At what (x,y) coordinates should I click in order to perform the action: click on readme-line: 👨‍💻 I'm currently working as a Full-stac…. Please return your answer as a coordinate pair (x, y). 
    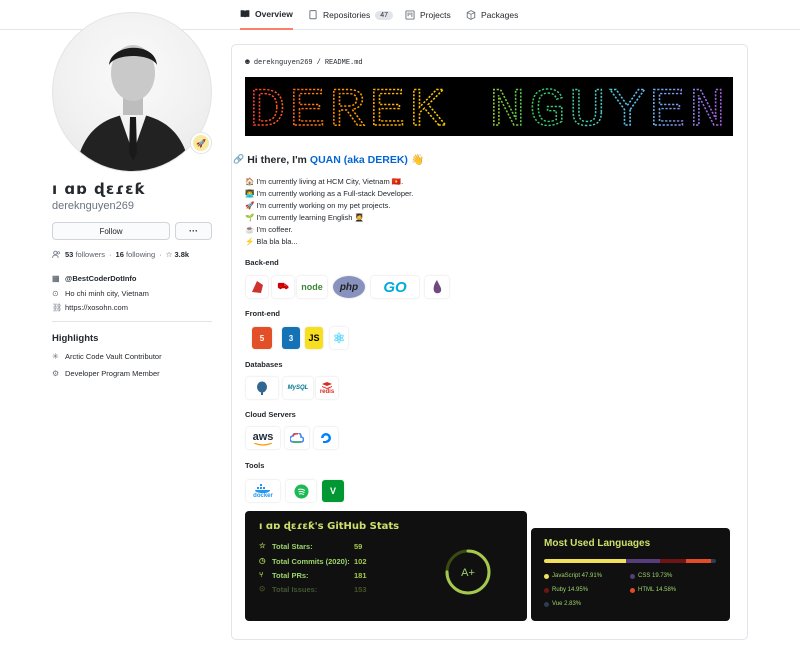
    Looking at the image, I should click on (329, 193).